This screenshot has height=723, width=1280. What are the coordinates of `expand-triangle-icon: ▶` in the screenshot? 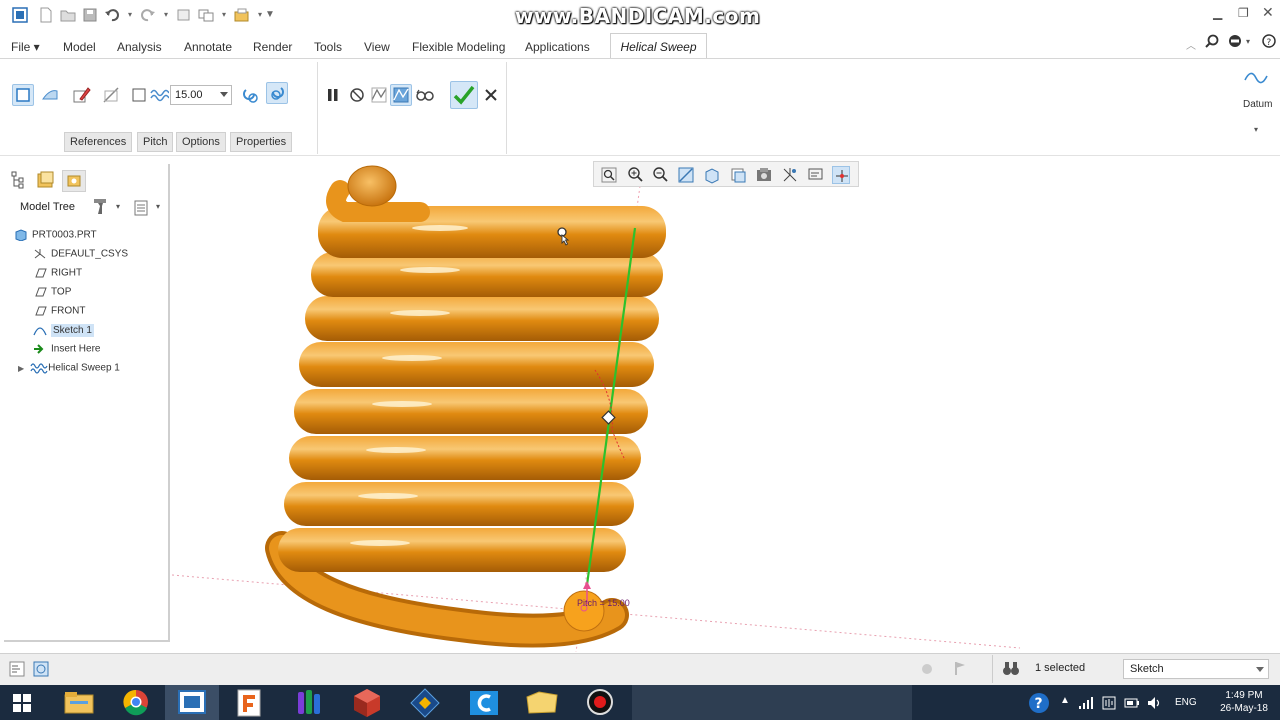 It's located at (21, 368).